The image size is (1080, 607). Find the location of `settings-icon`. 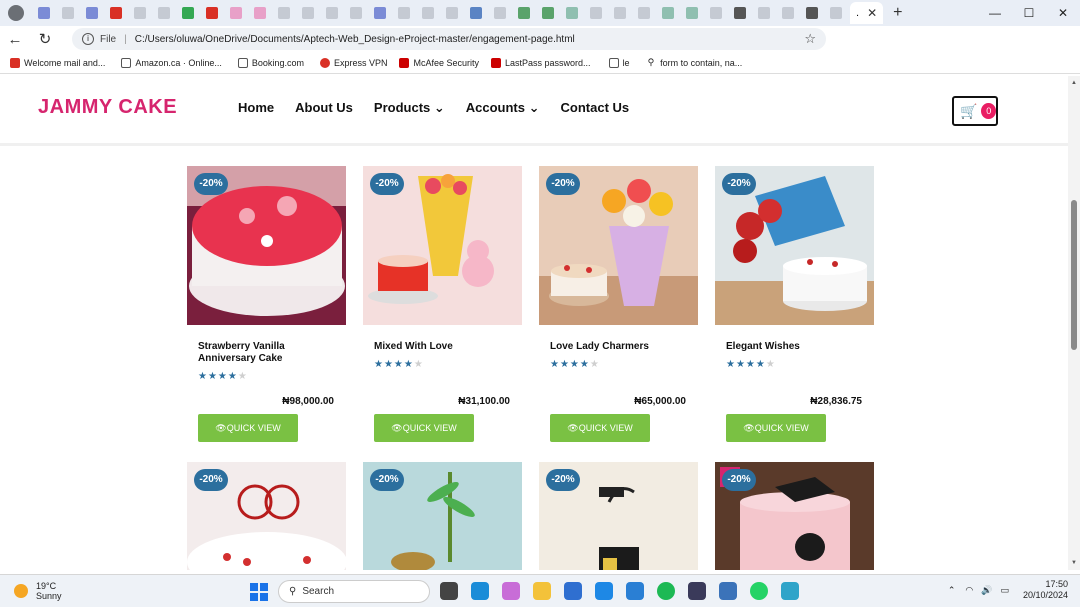

settings-icon is located at coordinates (604, 591).